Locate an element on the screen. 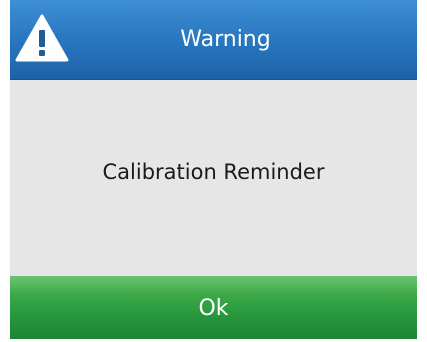 This screenshot has width=427, height=342. dialog-message: Calibration Reminder is located at coordinates (213, 172).